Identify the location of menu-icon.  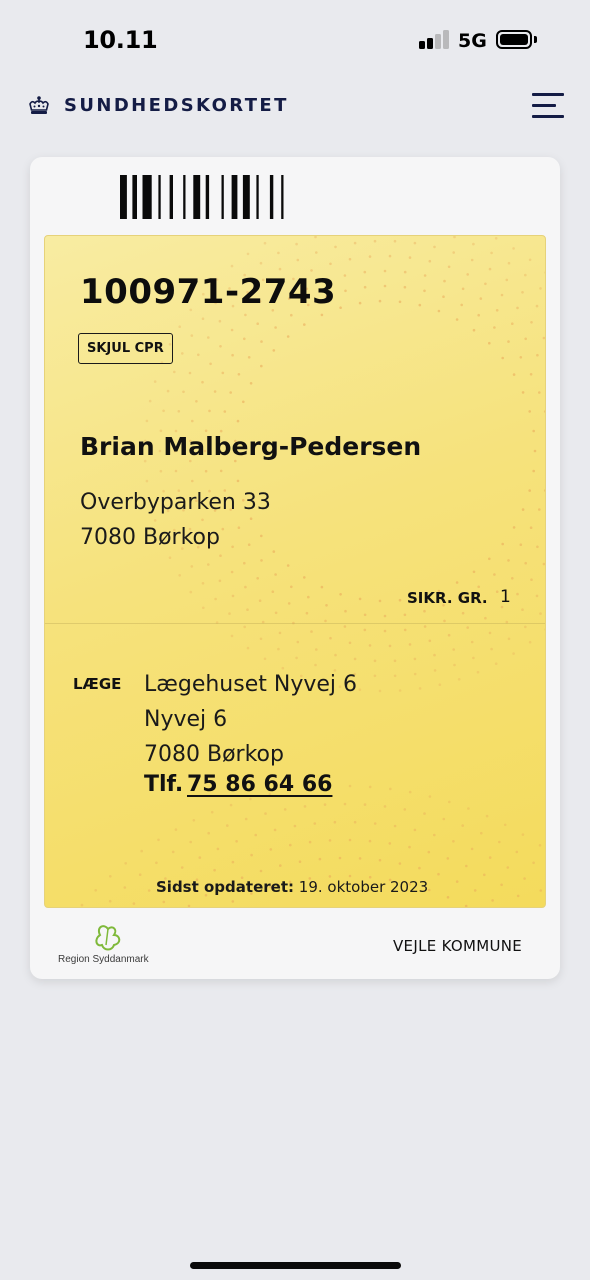
(548, 106).